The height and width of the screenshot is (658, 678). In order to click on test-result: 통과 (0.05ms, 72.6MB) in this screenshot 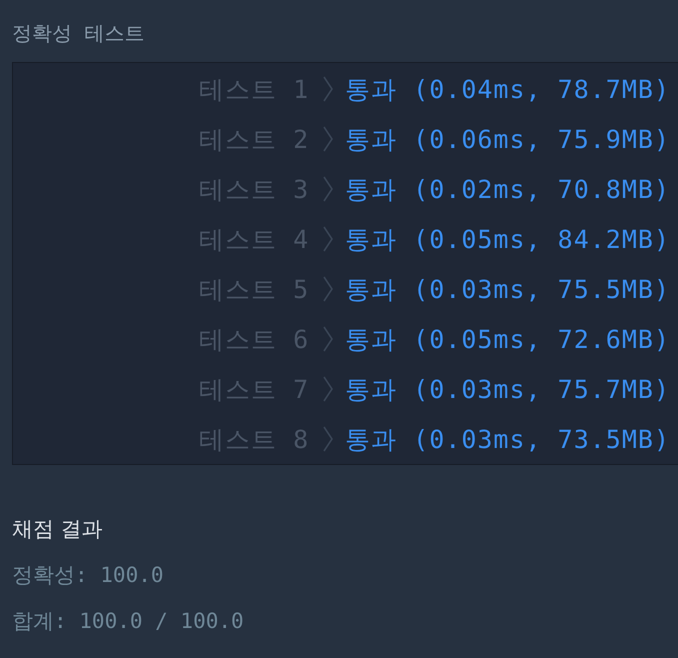, I will do `click(507, 340)`.